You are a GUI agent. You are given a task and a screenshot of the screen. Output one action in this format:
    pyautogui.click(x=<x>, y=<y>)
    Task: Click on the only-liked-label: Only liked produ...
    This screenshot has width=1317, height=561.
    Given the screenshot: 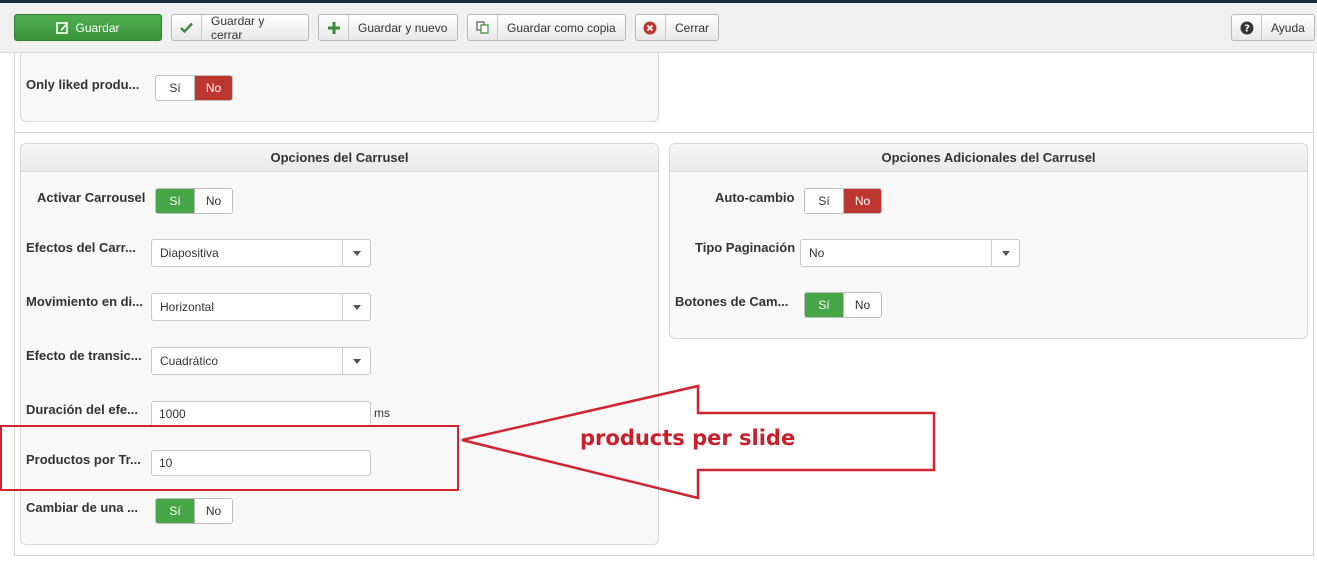 What is the action you would take?
    pyautogui.click(x=83, y=84)
    